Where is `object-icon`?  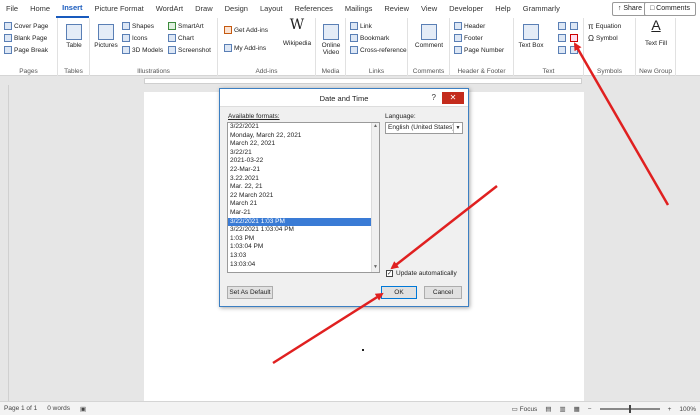
object-icon is located at coordinates (574, 50).